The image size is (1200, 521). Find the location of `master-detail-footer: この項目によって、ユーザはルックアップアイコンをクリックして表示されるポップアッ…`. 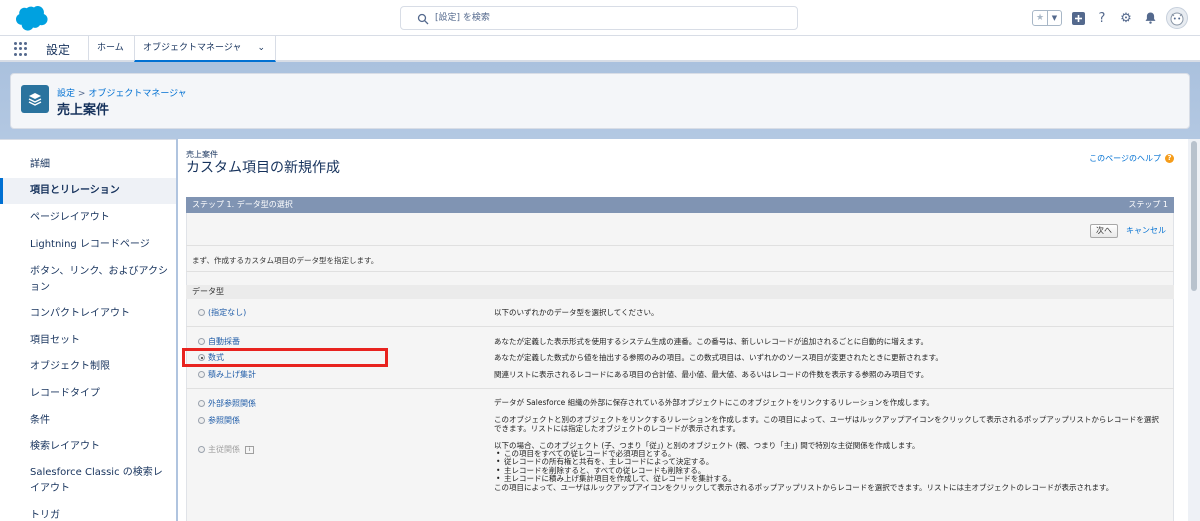

master-detail-footer: この項目によって、ユーザはルックアップアイコンをクリックして表示されるポップアッ… is located at coordinates (804, 487).